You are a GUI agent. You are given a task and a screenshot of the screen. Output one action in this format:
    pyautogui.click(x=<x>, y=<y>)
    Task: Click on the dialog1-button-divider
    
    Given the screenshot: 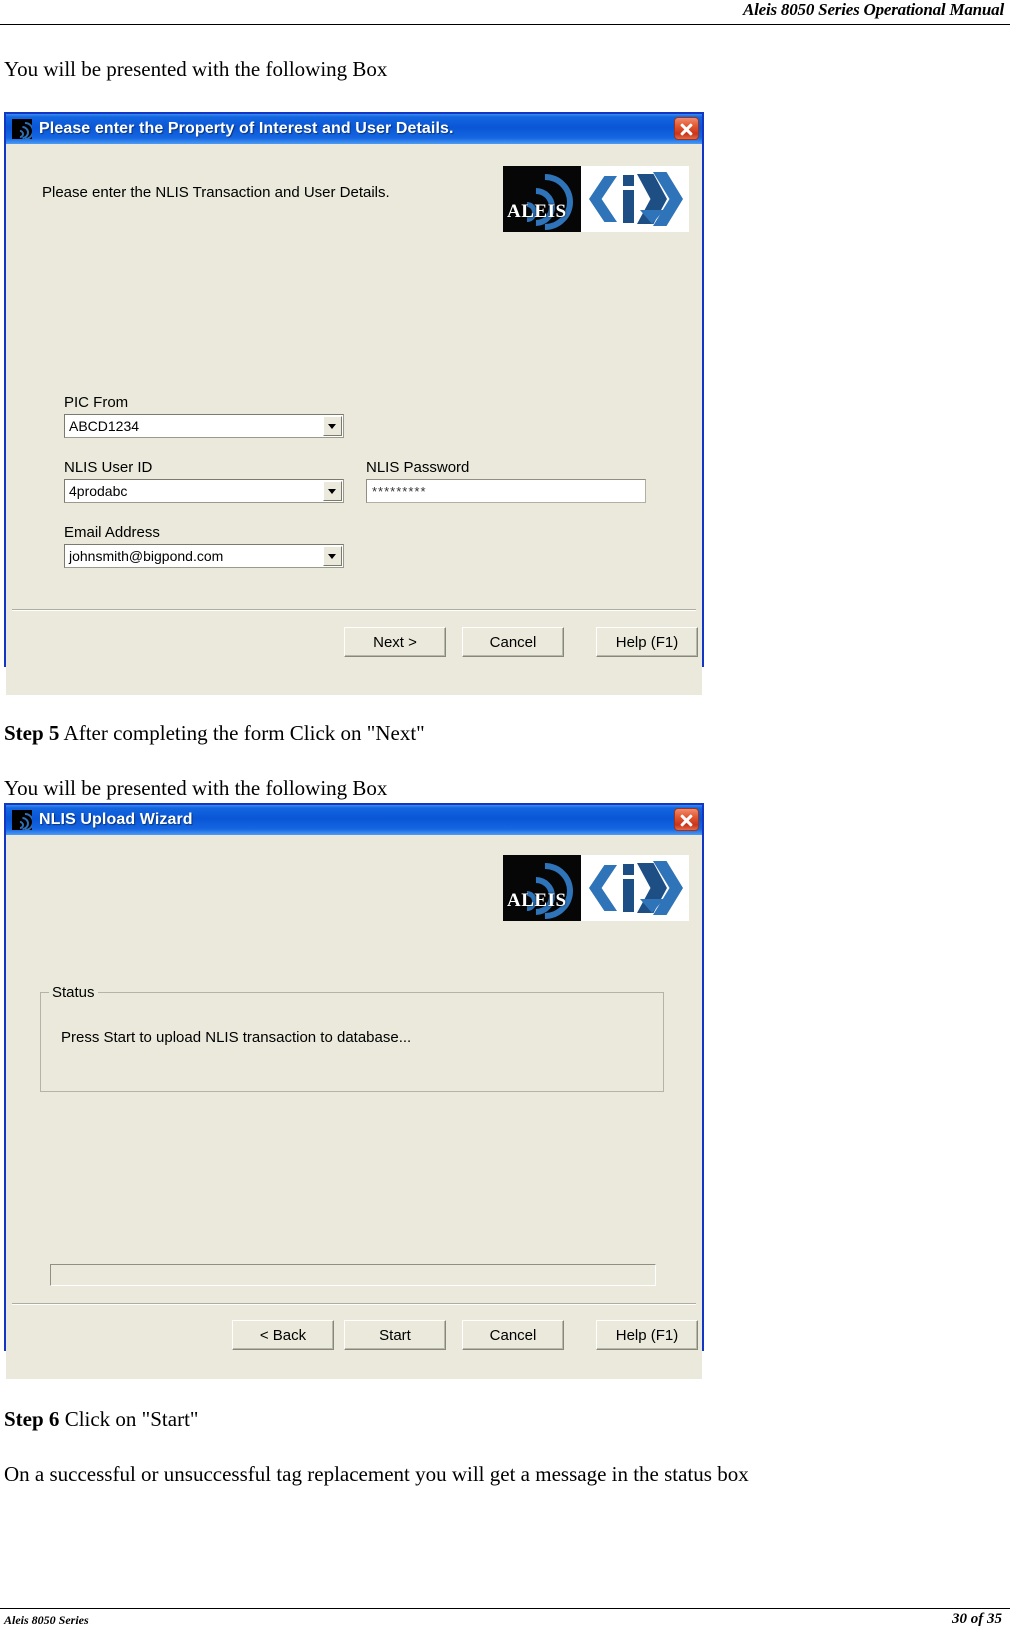 What is the action you would take?
    pyautogui.click(x=354, y=610)
    